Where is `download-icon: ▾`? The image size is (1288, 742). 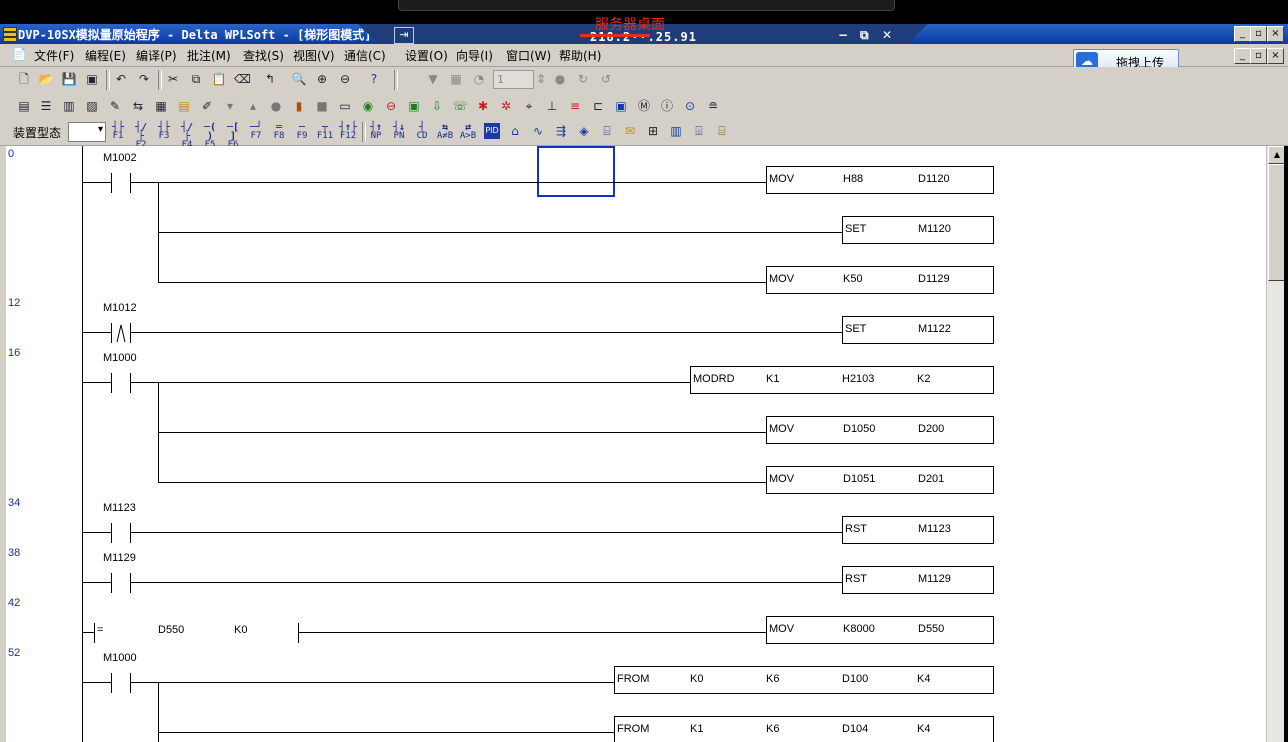 download-icon: ▾ is located at coordinates (230, 106).